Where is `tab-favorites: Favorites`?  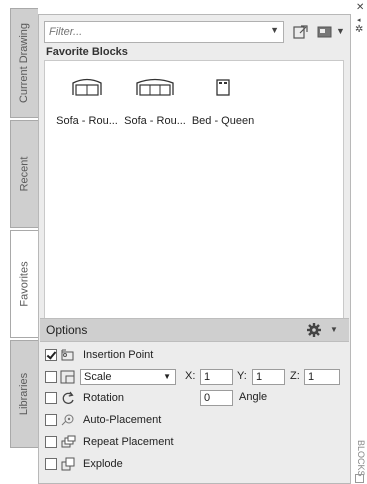
tab-favorites: Favorites is located at coordinates (24, 284).